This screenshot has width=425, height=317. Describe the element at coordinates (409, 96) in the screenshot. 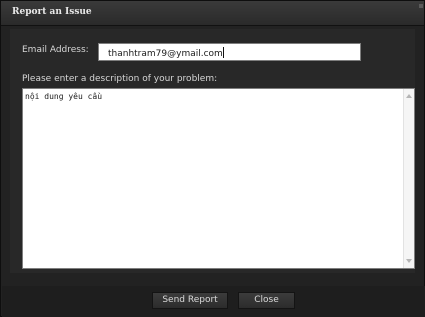

I see `scroll-up-arrow-icon` at that location.